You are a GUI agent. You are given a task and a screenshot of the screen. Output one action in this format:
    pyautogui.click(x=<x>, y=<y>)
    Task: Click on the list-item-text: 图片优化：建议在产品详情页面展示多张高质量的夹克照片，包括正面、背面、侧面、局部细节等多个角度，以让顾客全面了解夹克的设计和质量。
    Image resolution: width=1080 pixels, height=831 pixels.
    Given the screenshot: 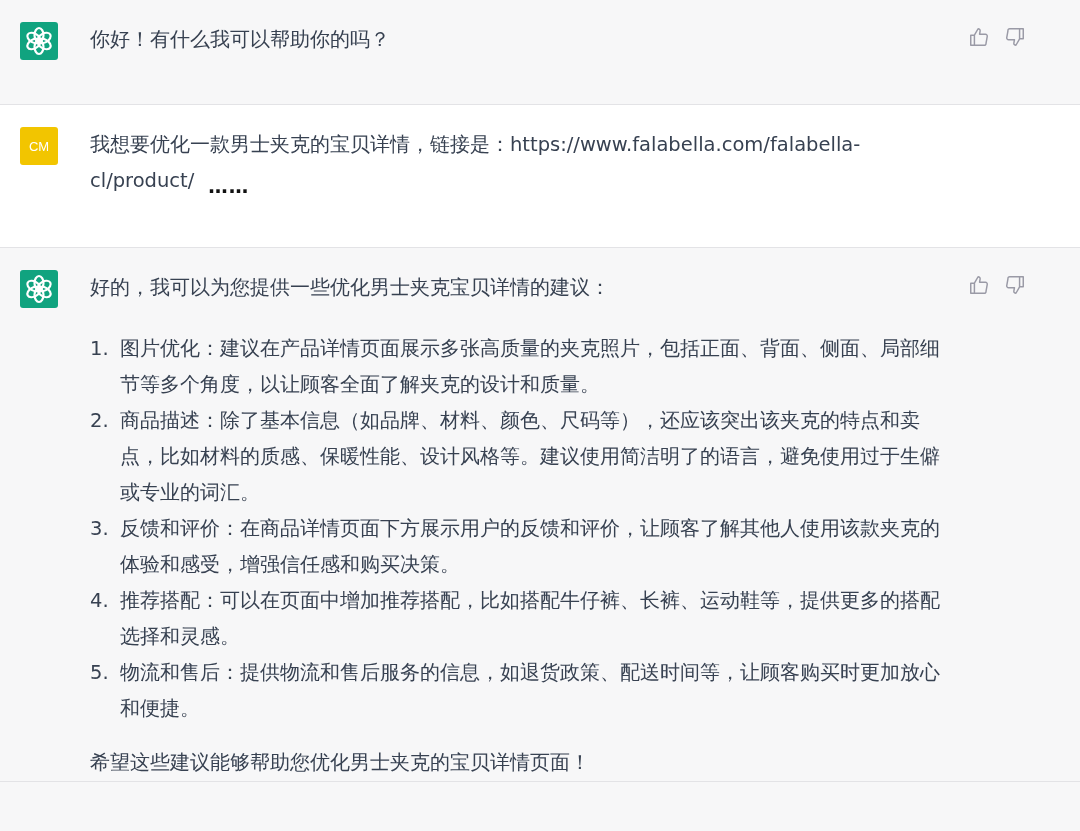 What is the action you would take?
    pyautogui.click(x=530, y=367)
    